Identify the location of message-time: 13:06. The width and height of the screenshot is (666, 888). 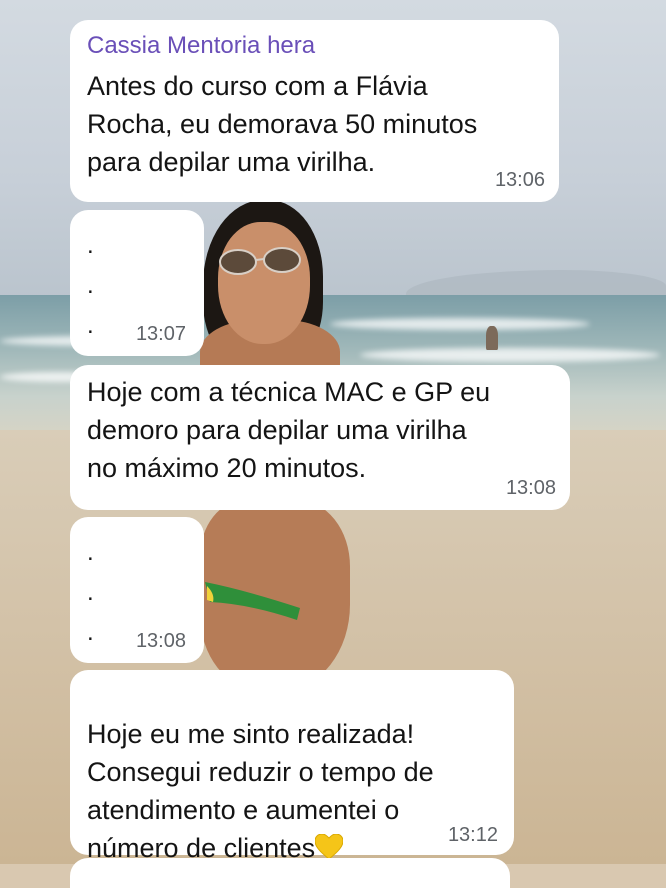
(519, 180).